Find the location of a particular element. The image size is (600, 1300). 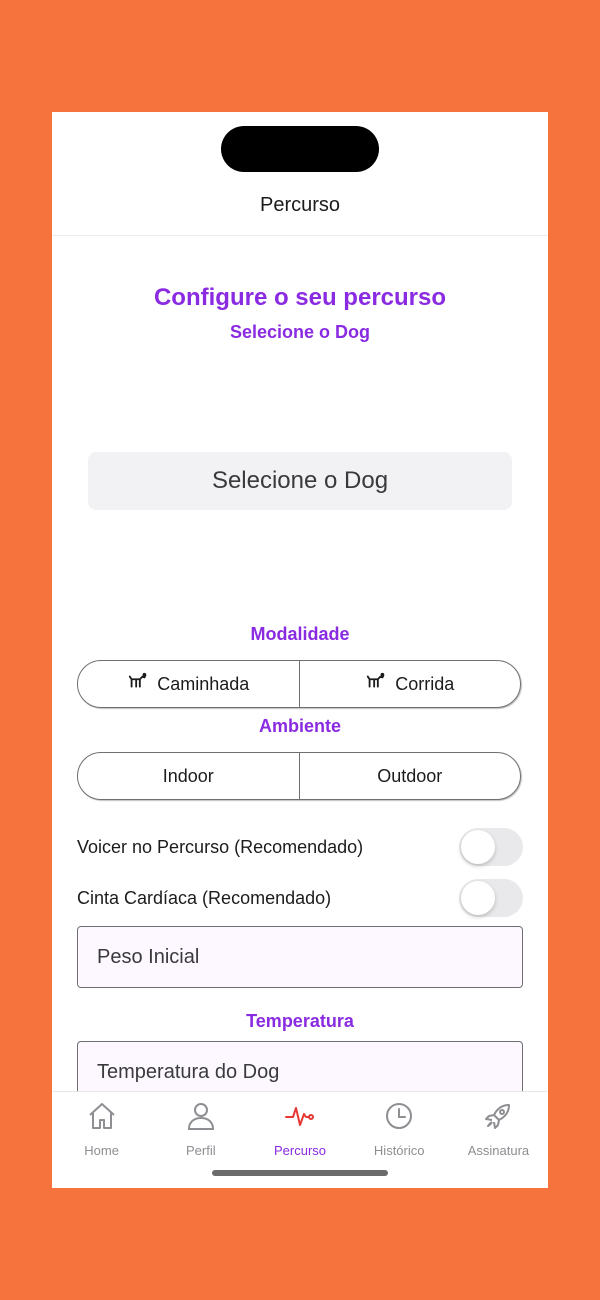

tab-label: Percurso is located at coordinates (300, 1150).